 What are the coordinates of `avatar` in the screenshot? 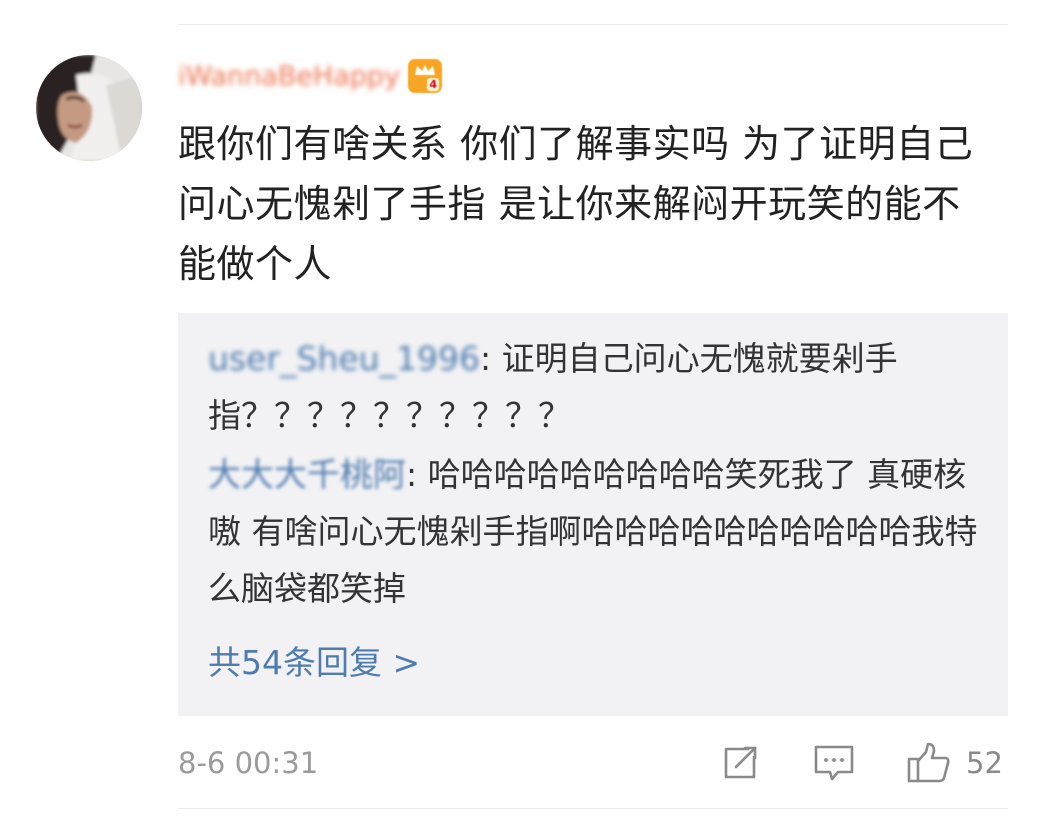 It's located at (89, 108).